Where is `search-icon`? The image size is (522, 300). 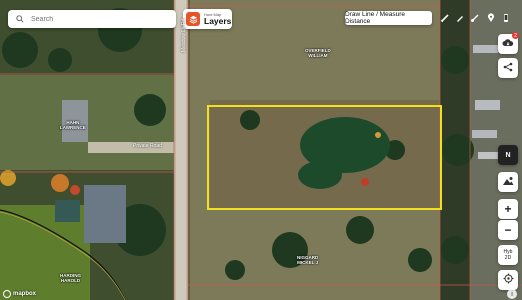
search-icon is located at coordinates (20, 19).